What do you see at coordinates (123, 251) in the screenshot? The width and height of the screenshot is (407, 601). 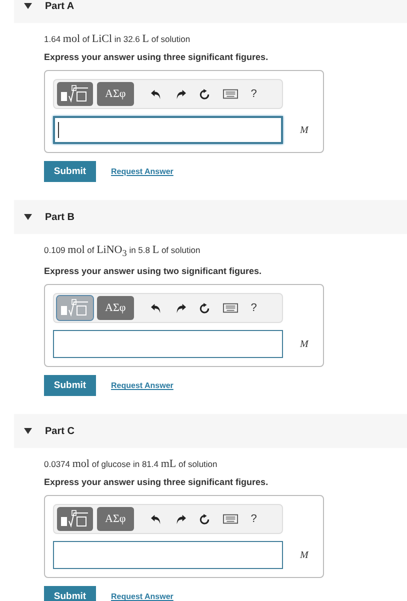 I see `question-text: 0.109 mol of LiNO$_{3}$ in 5.8 L of solution` at bounding box center [123, 251].